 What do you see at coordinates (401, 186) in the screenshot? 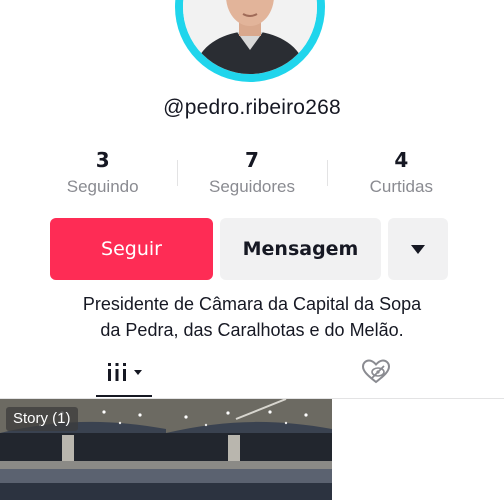
I see `stat-likes-label: Curtidas` at bounding box center [401, 186].